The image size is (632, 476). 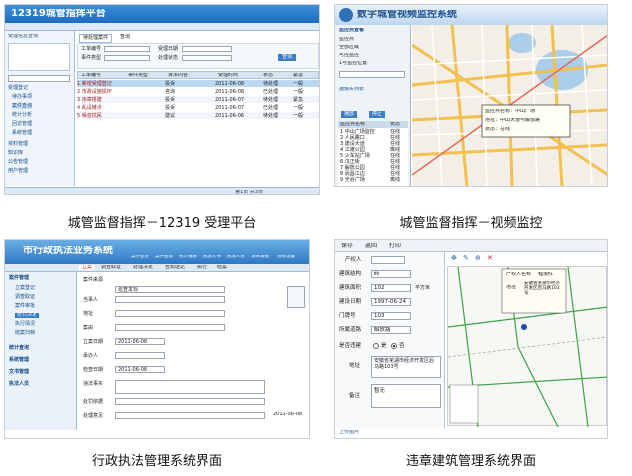 What do you see at coordinates (207, 49) in the screenshot?
I see `date-input` at bounding box center [207, 49].